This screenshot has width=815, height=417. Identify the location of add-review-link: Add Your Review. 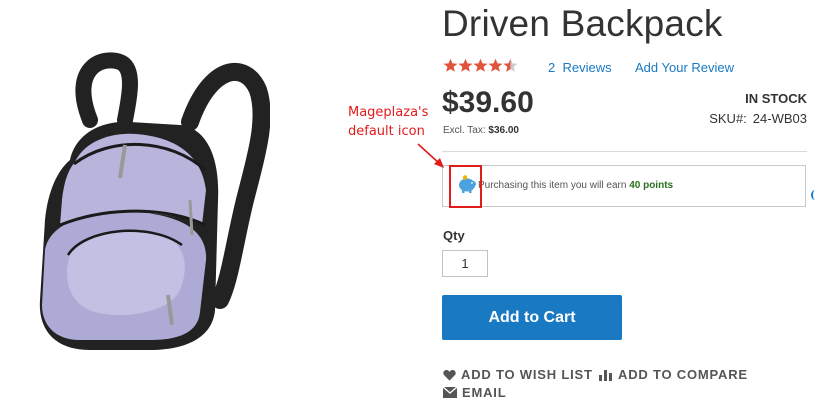
(684, 67).